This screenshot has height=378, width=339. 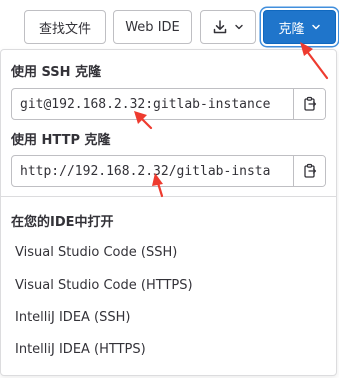 I want to click on clone-button: 克隆, so click(x=299, y=27).